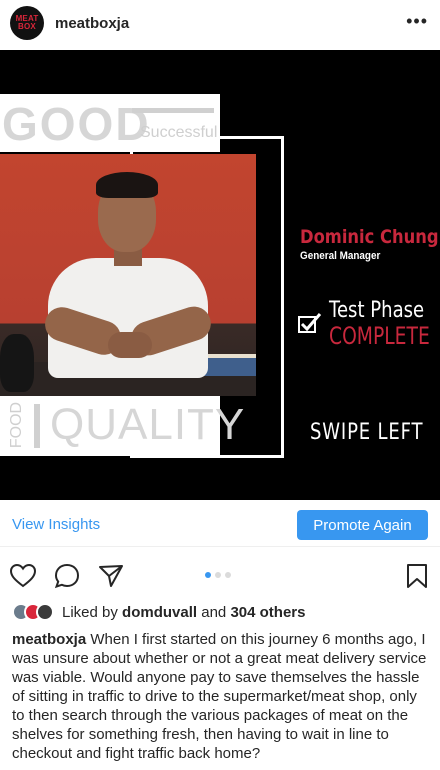 Image resolution: width=440 pixels, height=770 pixels. What do you see at coordinates (369, 237) in the screenshot?
I see `person-name: Dominic Chung` at bounding box center [369, 237].